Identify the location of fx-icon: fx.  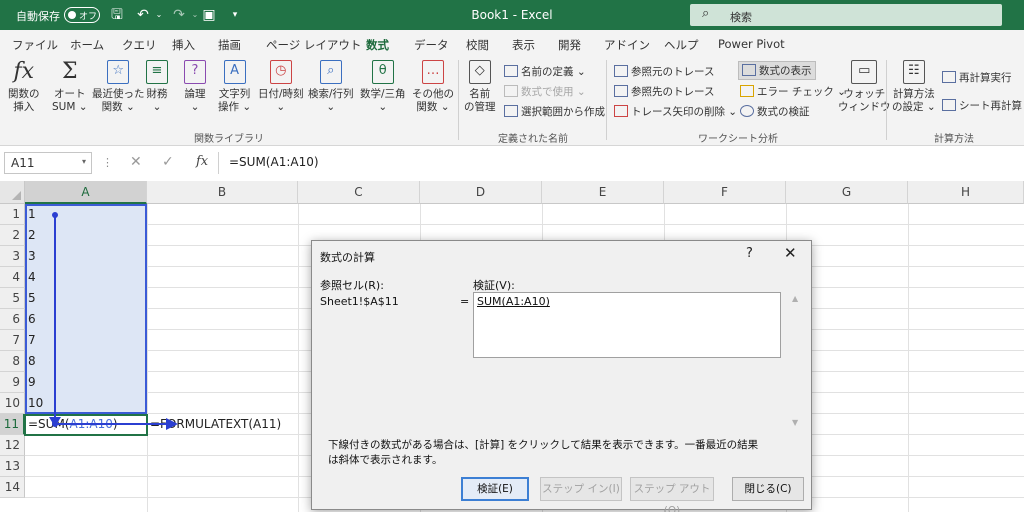
(24, 71).